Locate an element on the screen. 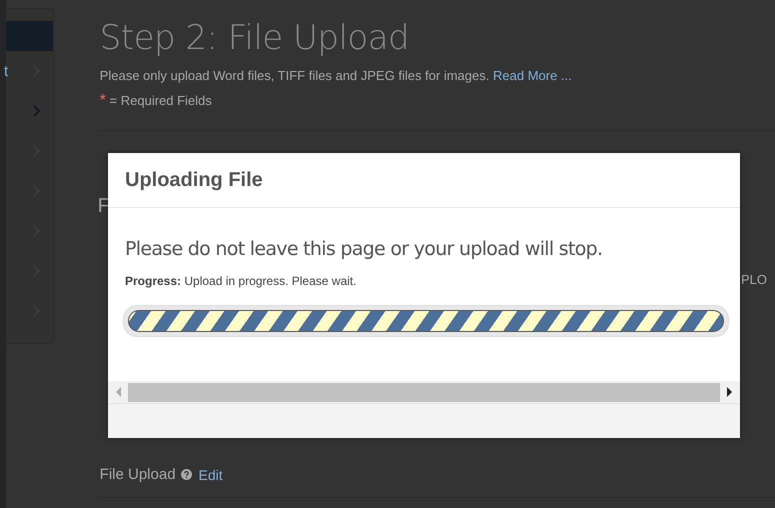 The image size is (775, 508). scroll-left-icon is located at coordinates (119, 392).